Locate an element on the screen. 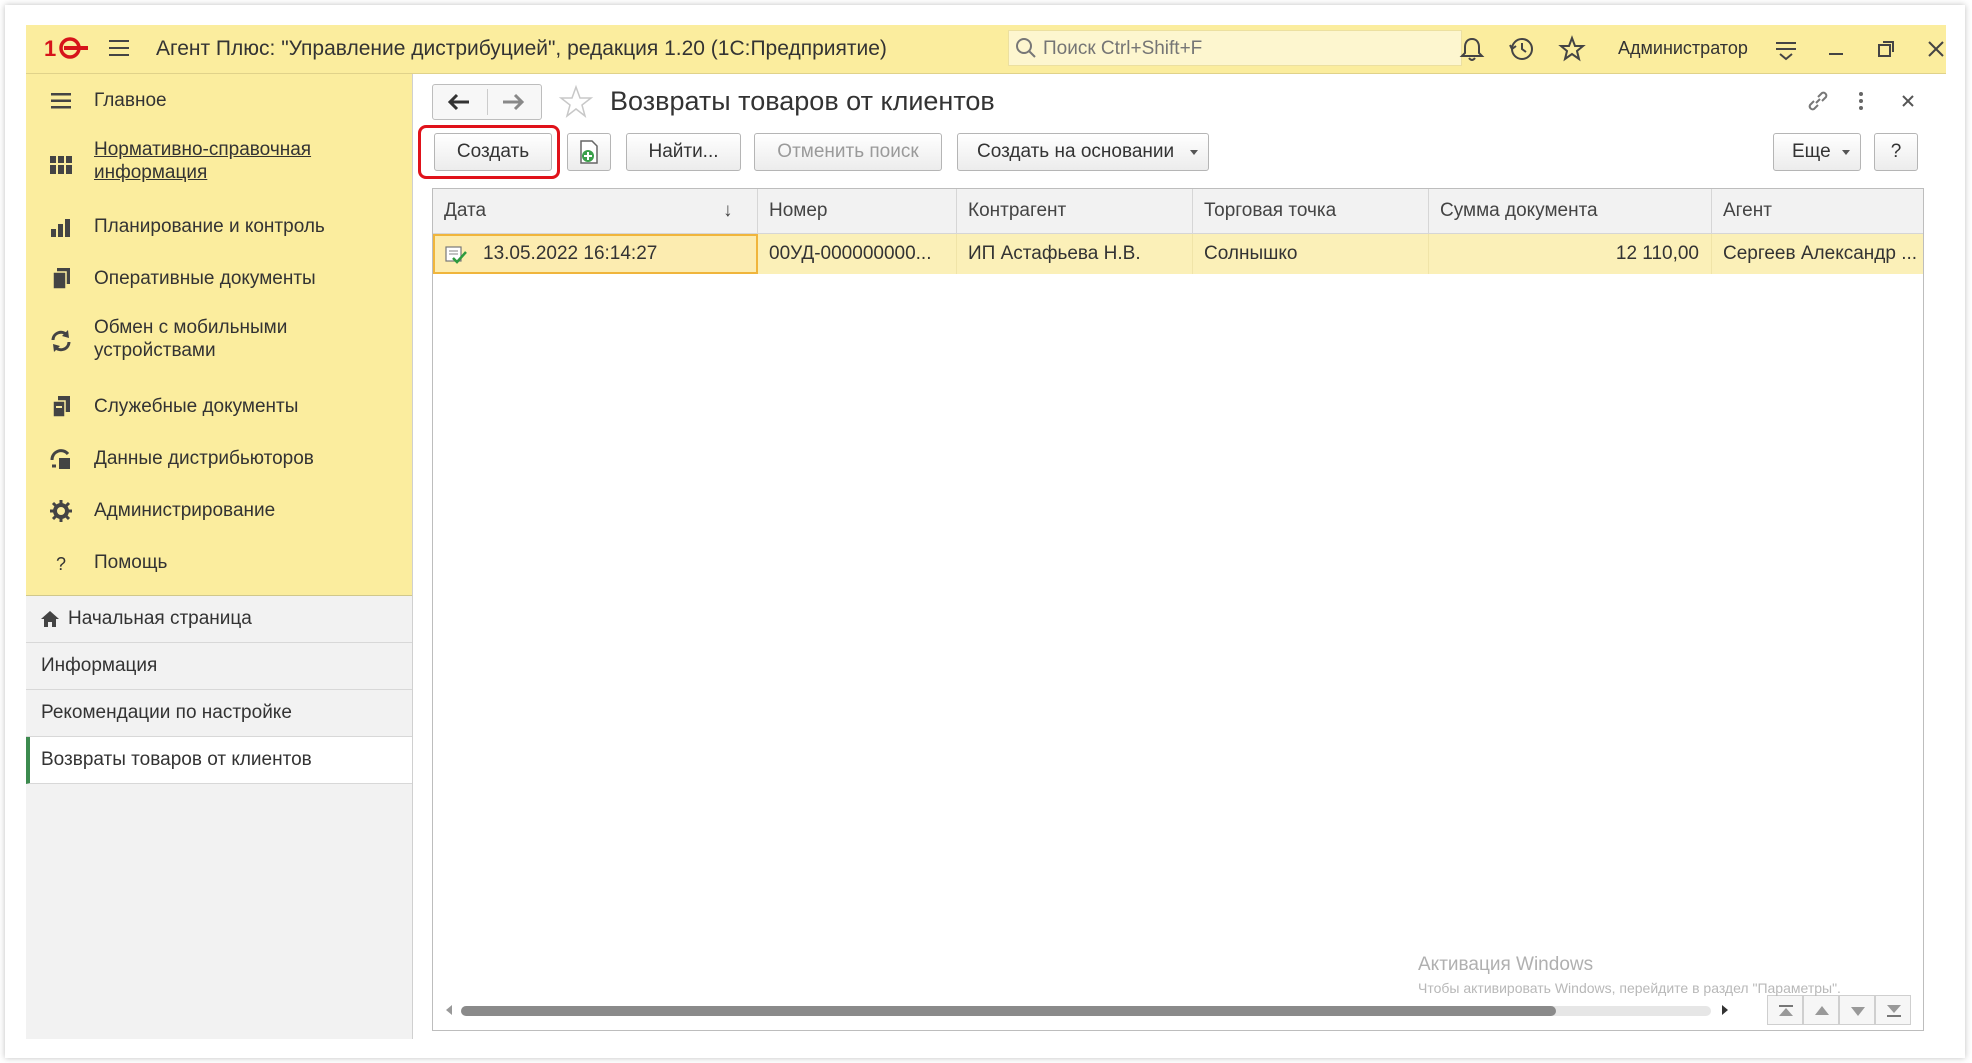 The width and height of the screenshot is (1972, 1063). open-window-label: Информация is located at coordinates (99, 665).